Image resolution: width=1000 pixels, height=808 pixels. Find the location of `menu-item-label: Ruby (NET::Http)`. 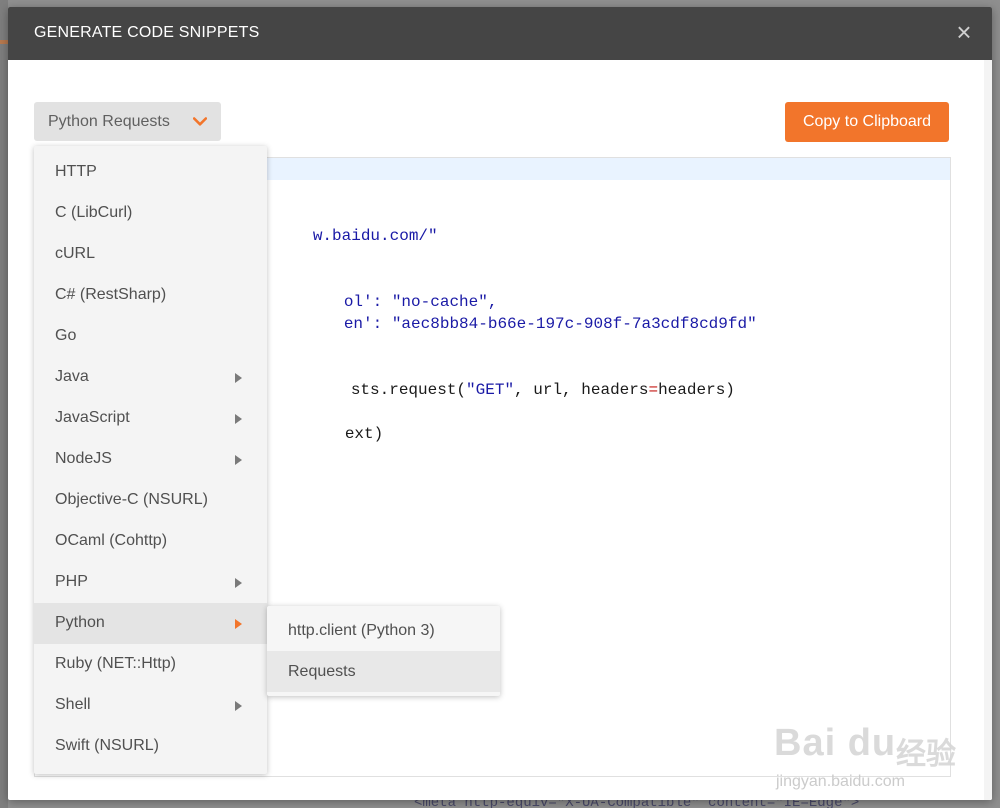

menu-item-label: Ruby (NET::Http) is located at coordinates (115, 663).